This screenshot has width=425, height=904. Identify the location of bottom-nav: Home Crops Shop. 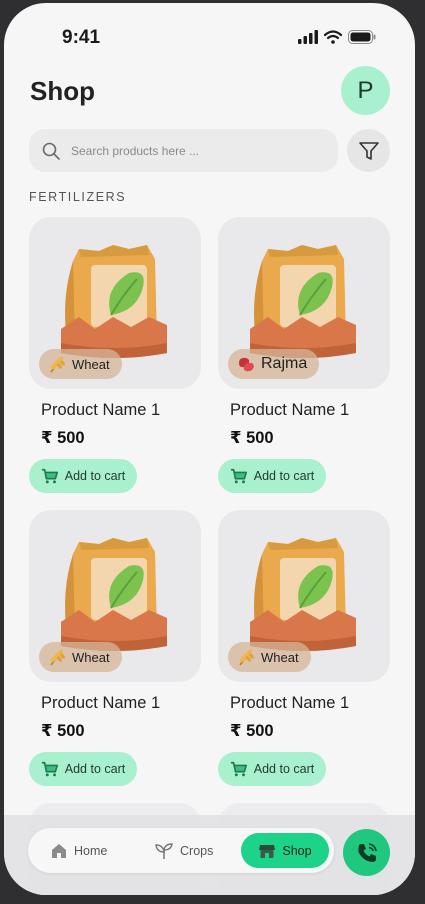
(181, 850).